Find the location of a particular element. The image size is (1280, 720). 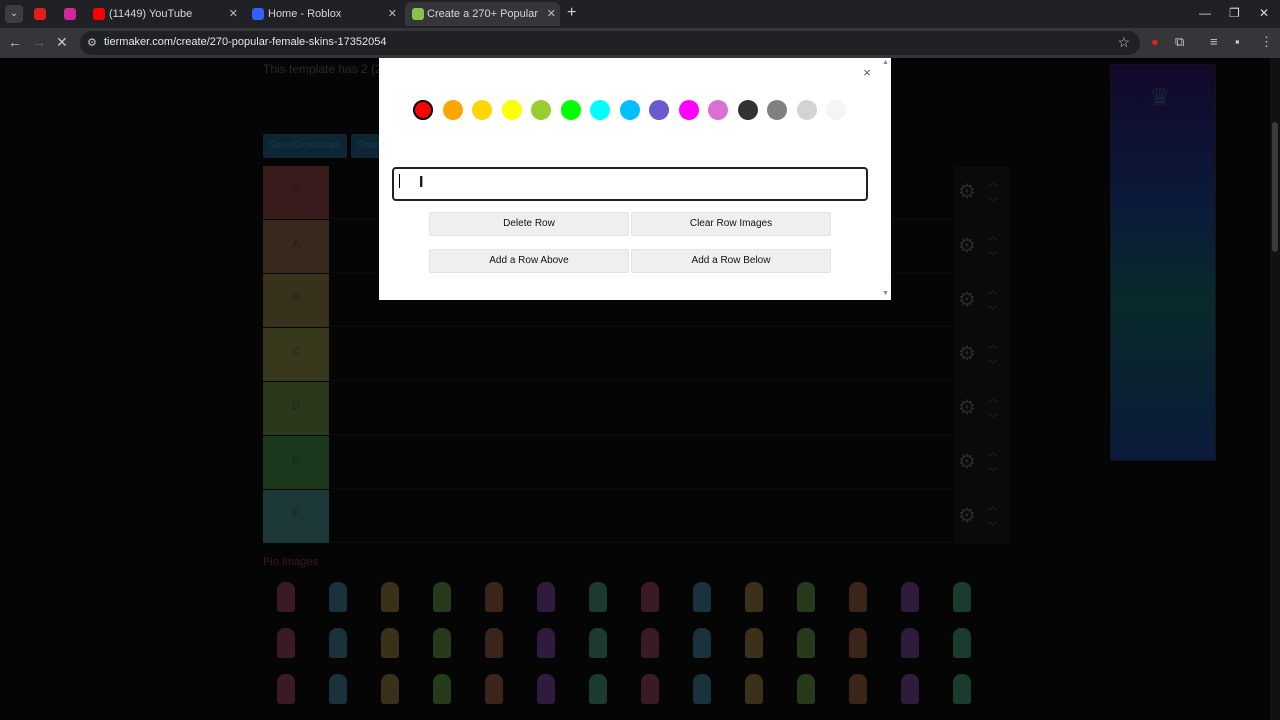

close-tab-icon: ✕ is located at coordinates (233, 14).